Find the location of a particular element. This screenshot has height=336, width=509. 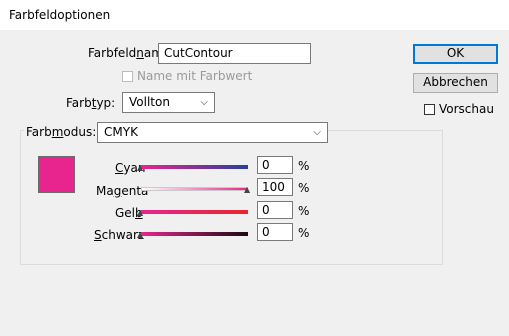

yellow-value-input: 0 is located at coordinates (275, 210).